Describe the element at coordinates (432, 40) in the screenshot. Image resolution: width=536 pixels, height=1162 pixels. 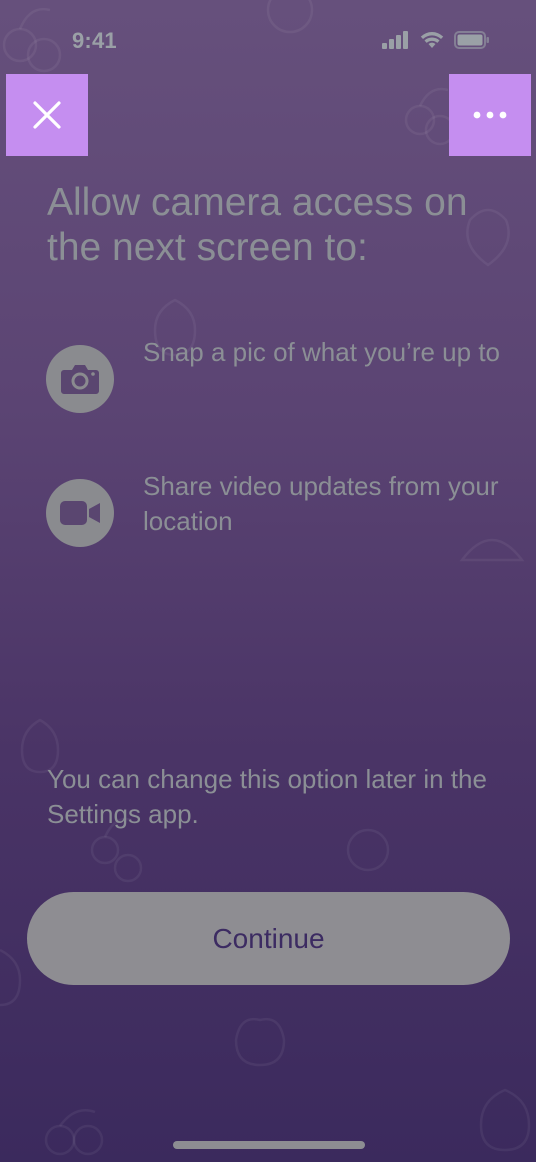
I see `wifi-icon` at that location.